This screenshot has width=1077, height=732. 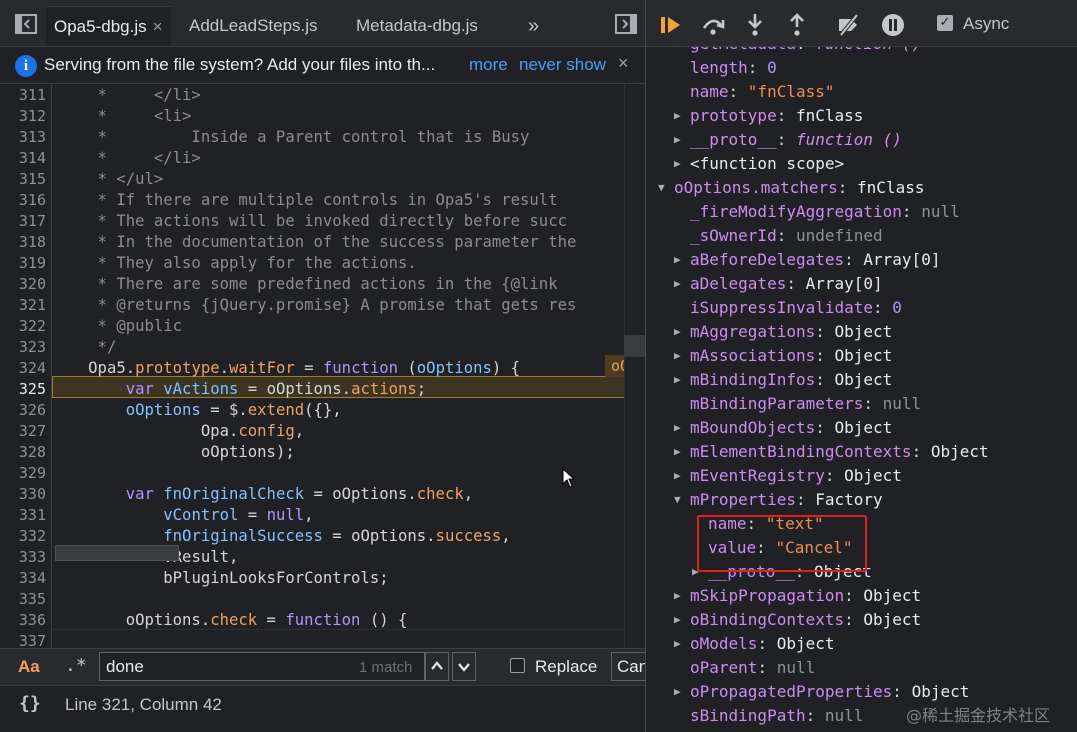 What do you see at coordinates (861, 644) in the screenshot?
I see `scope-row: ▶ oModels: Object` at bounding box center [861, 644].